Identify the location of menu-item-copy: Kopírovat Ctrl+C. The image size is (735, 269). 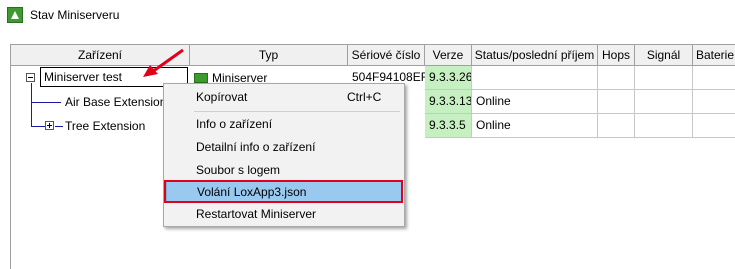
(284, 97).